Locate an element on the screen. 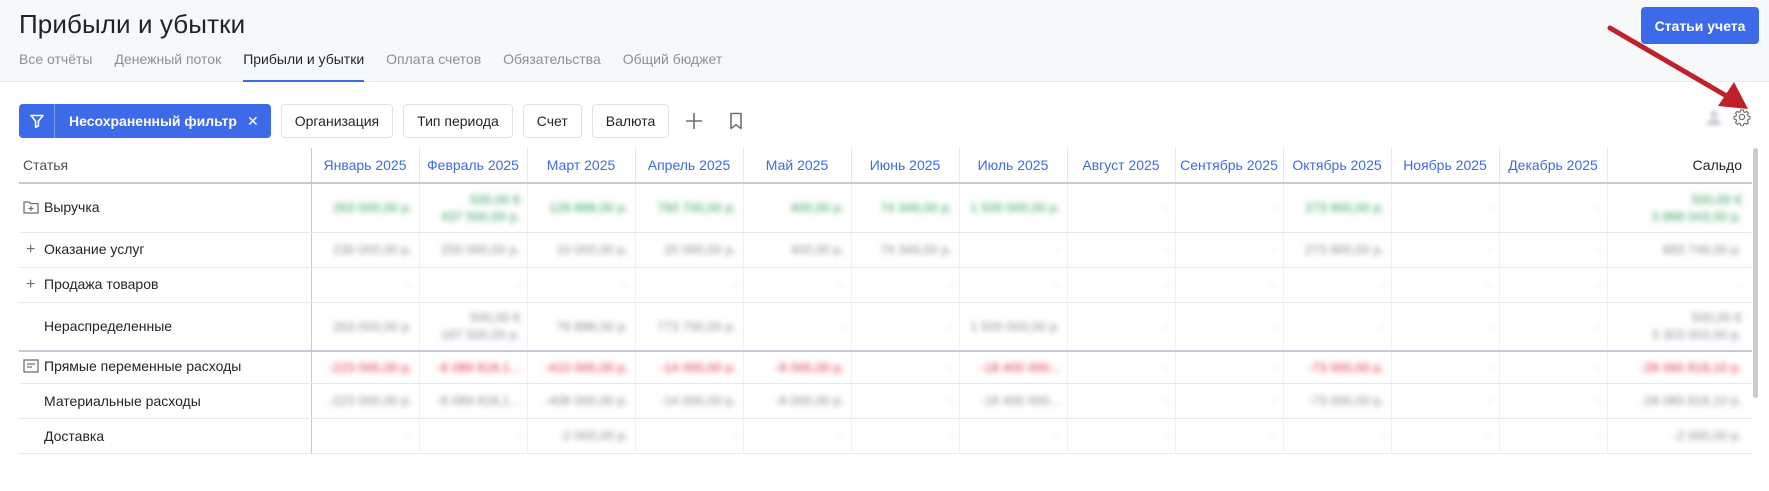  row-label-cell: + Оказание услуг is located at coordinates (165, 250).